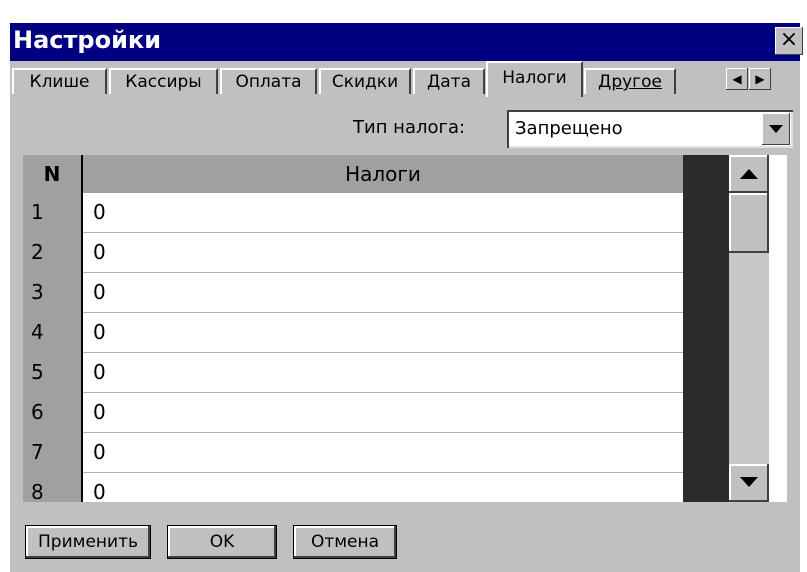 Image resolution: width=807 pixels, height=572 pixels. Describe the element at coordinates (53, 174) in the screenshot. I see `column-header-n: N` at that location.